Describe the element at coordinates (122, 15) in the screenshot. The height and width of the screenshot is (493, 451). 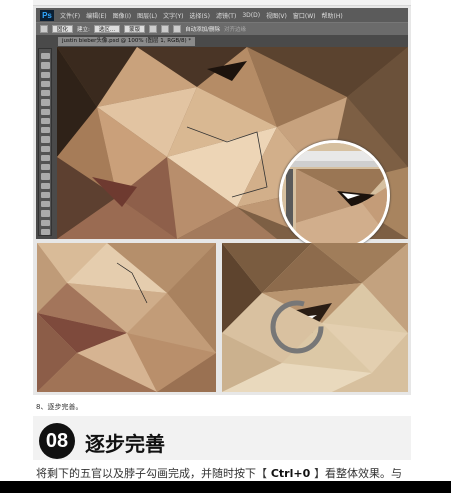
I see `menu-image: 图像(I)` at that location.